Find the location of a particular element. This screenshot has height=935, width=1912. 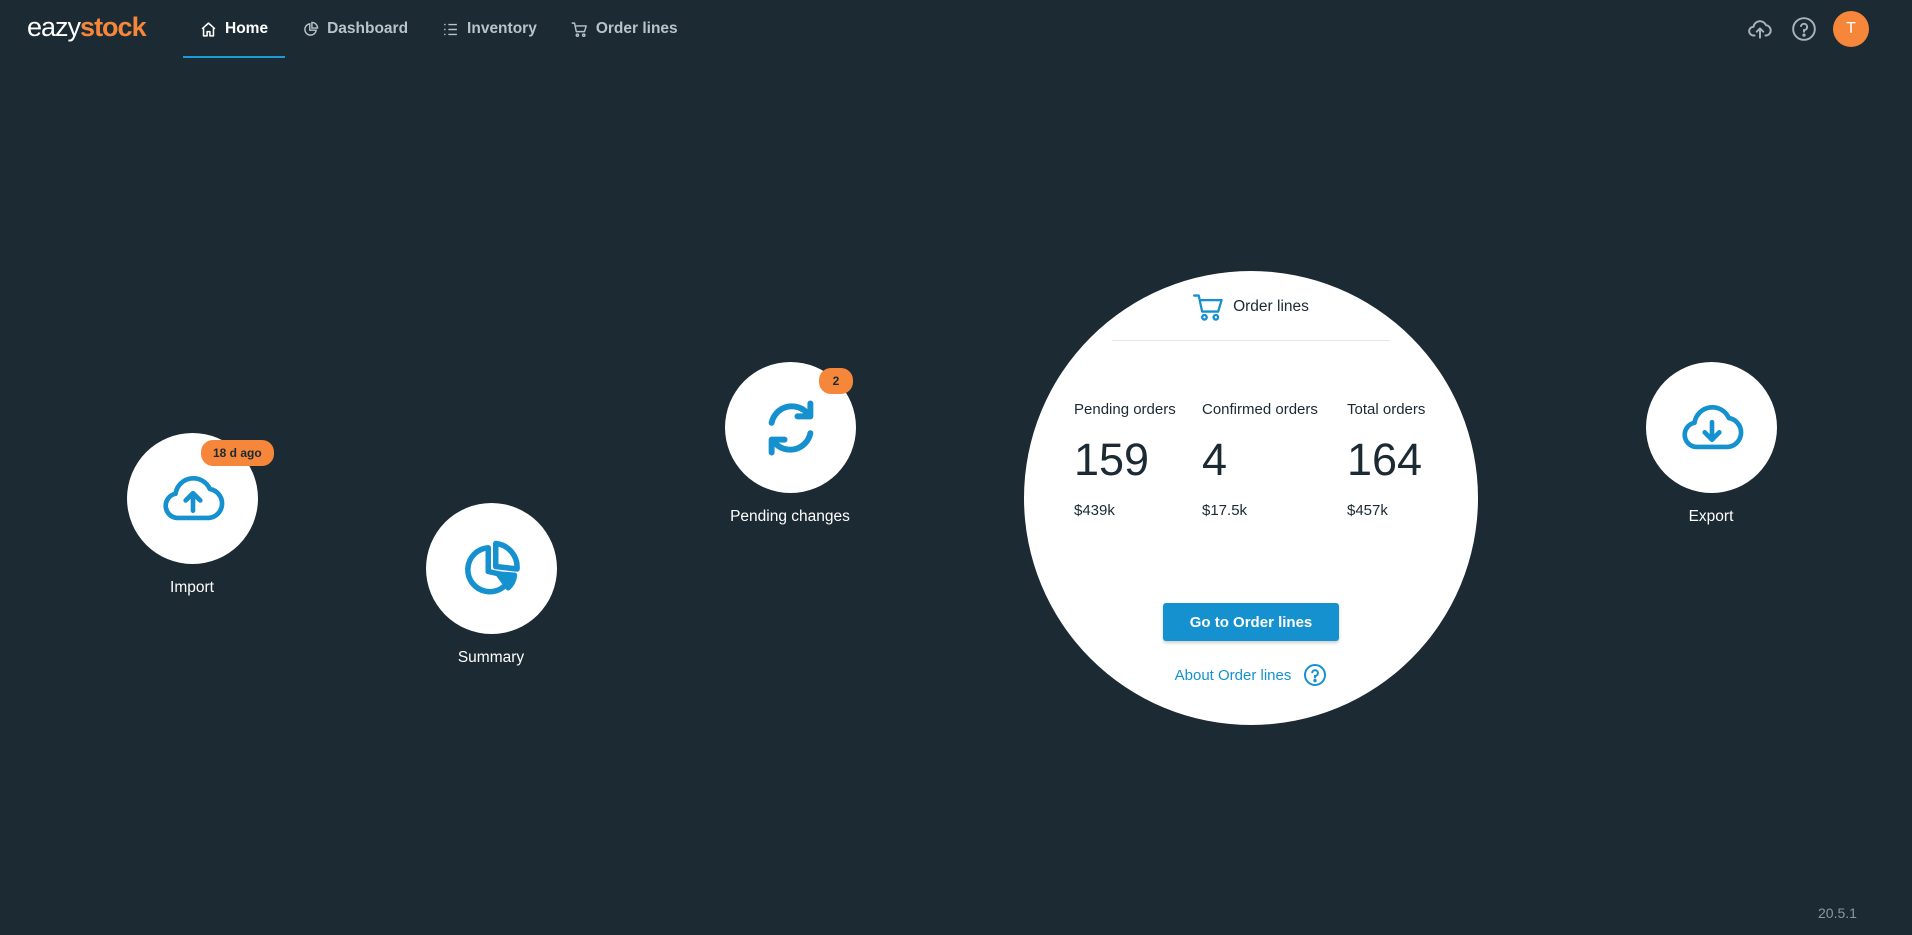

pending-count-badge: 2 is located at coordinates (836, 381).